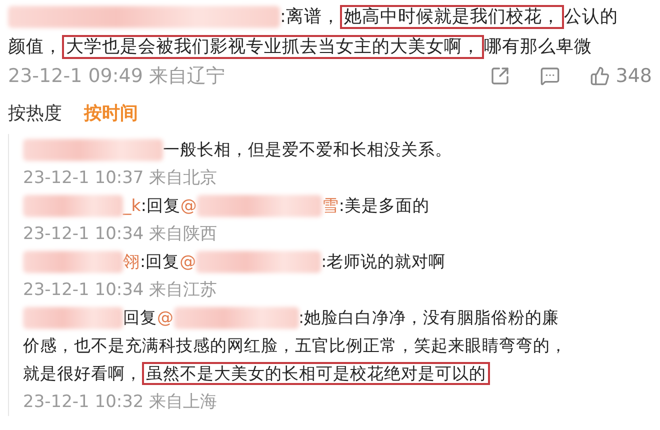 This screenshot has width=660, height=430. What do you see at coordinates (538, 47) in the screenshot?
I see `comment-text: 哪有那么卑微` at bounding box center [538, 47].